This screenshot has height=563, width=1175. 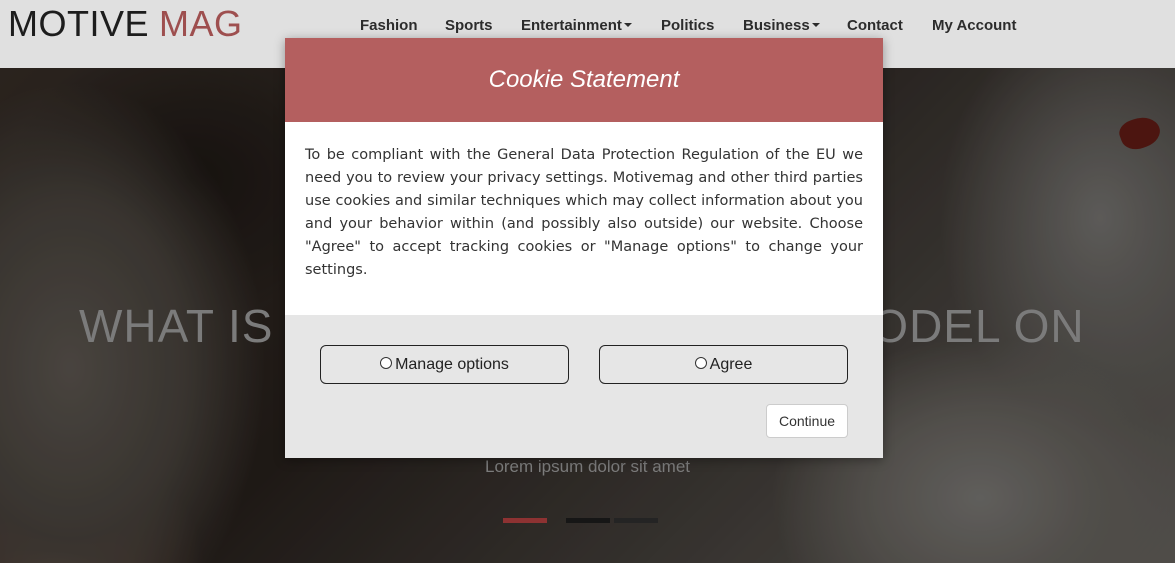 I want to click on nav-item-entertainment: Entertainment, so click(x=576, y=25).